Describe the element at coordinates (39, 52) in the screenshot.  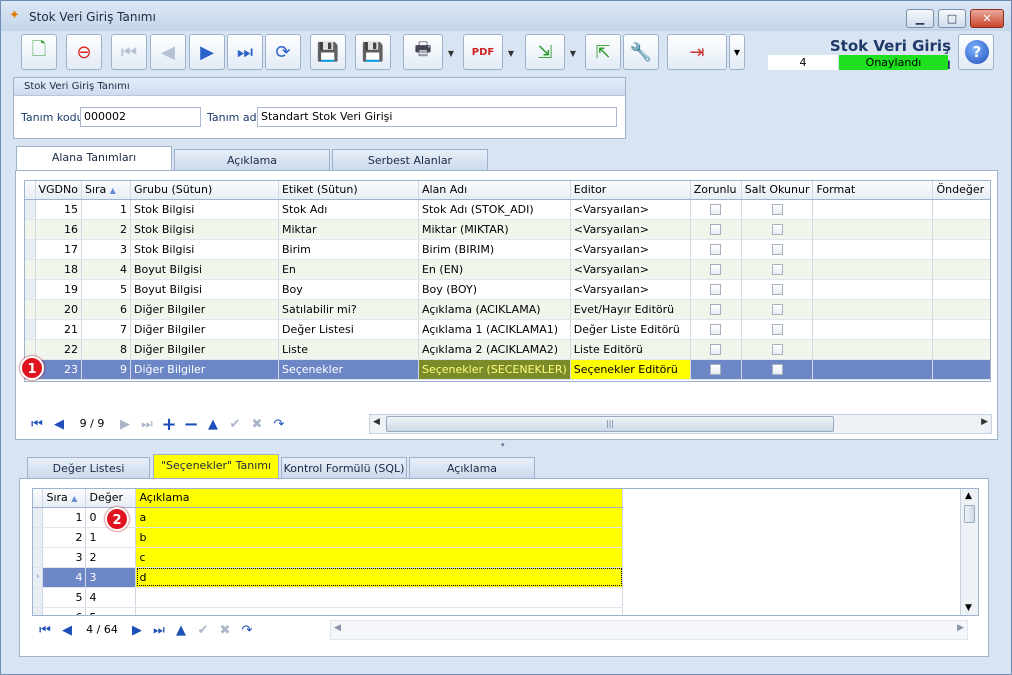
I see `new-button: 🗋` at that location.